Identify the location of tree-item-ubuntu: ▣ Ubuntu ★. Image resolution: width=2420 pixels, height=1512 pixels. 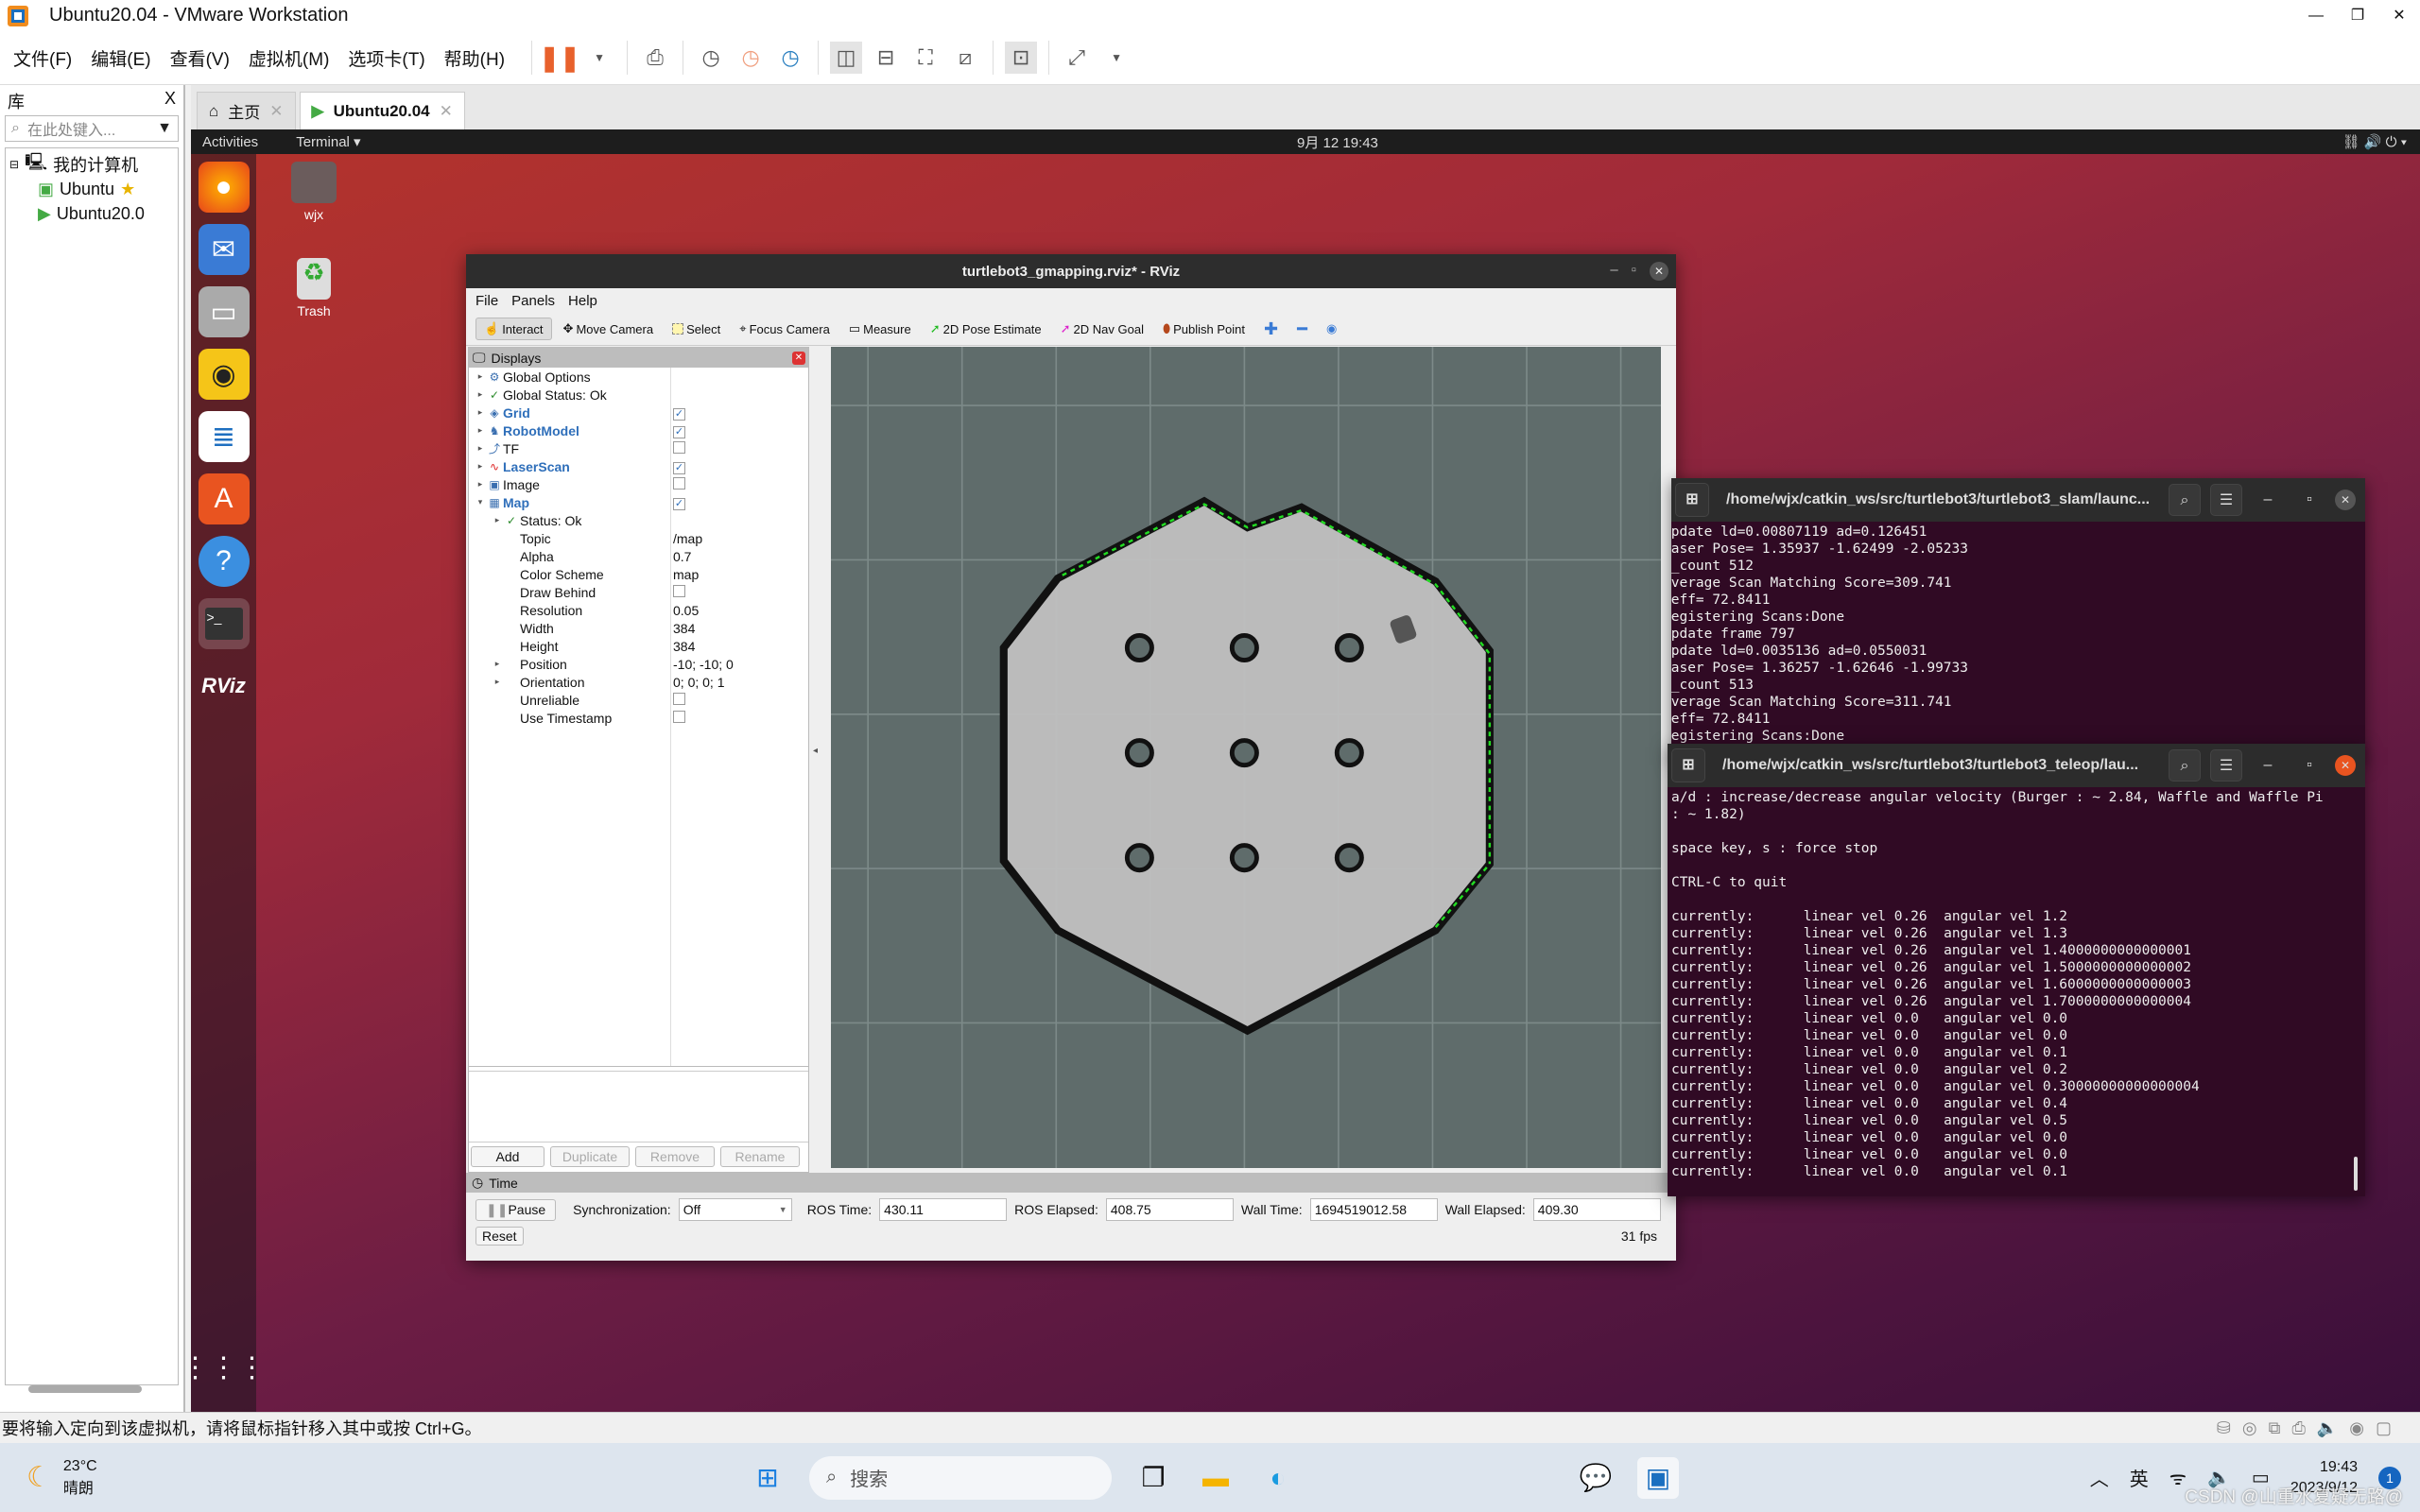
(91, 189).